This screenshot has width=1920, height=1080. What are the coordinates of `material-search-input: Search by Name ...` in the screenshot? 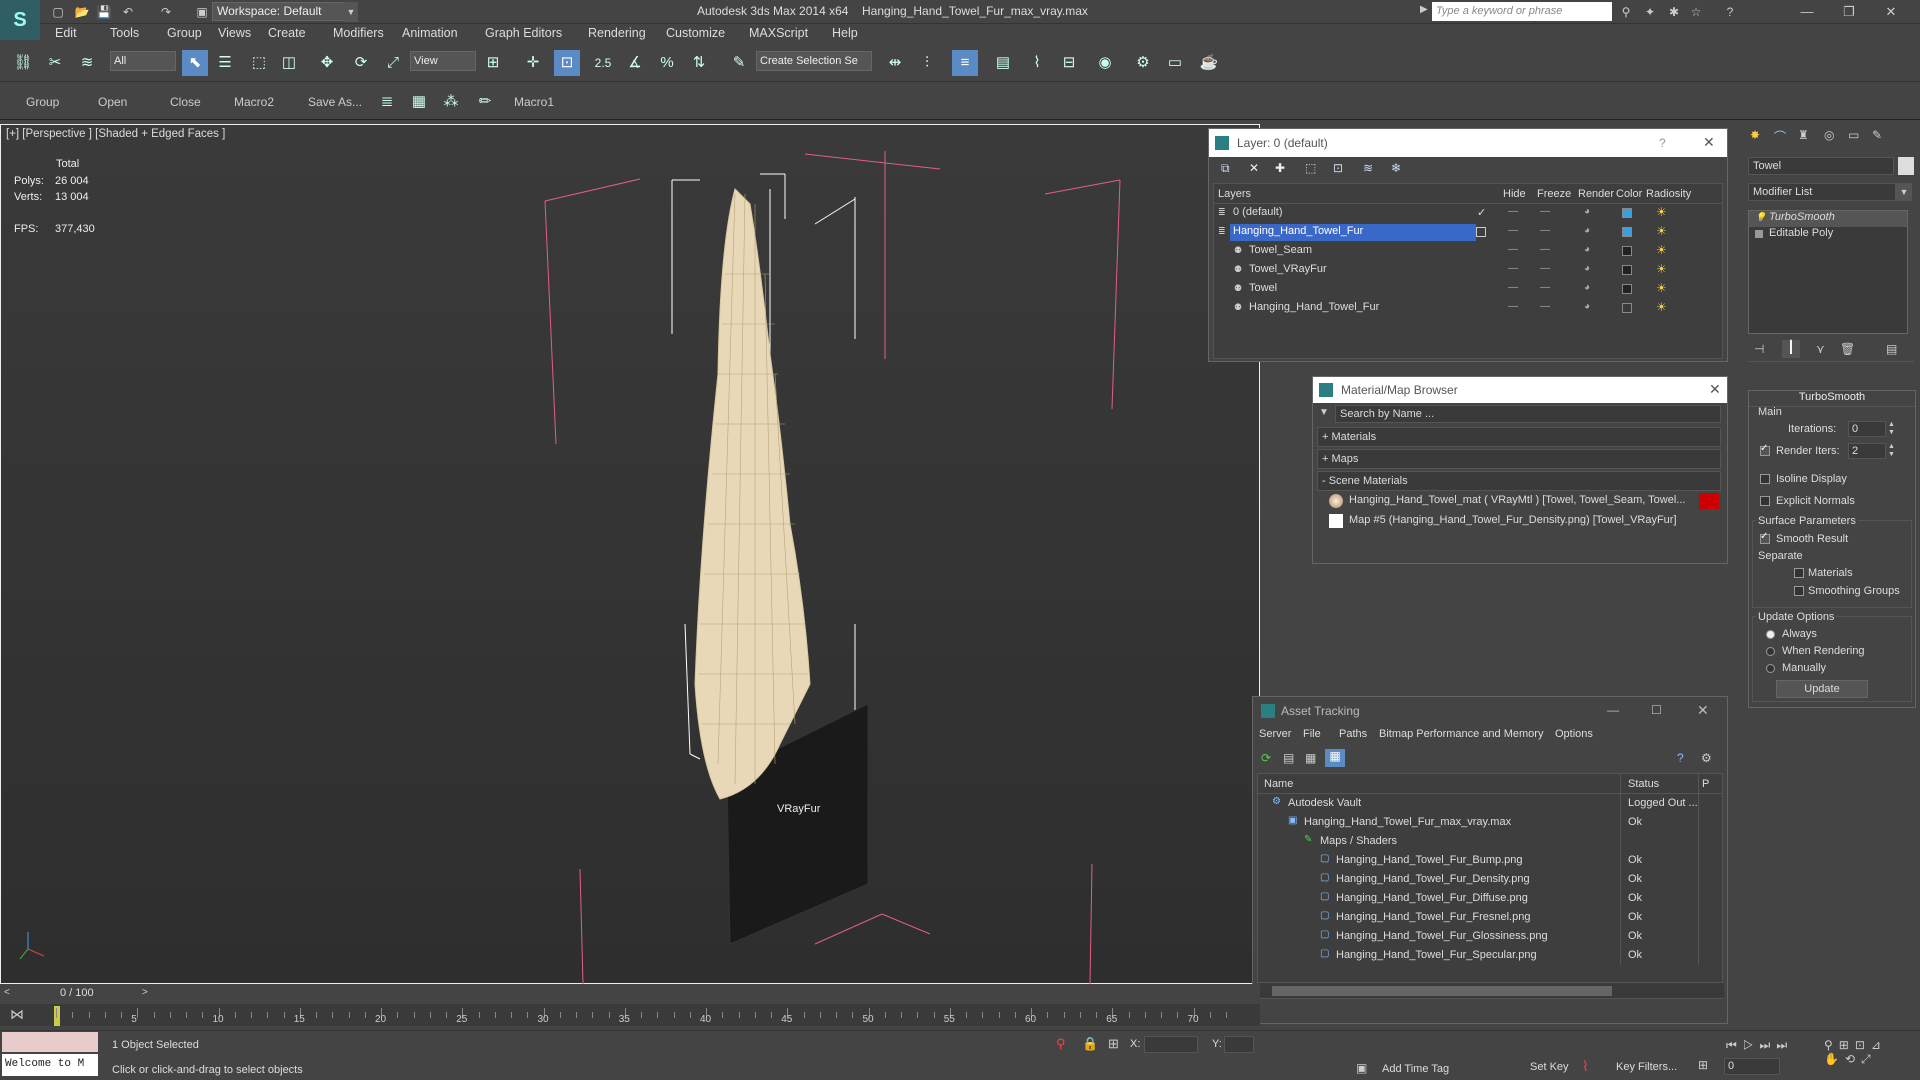 It's located at (1528, 414).